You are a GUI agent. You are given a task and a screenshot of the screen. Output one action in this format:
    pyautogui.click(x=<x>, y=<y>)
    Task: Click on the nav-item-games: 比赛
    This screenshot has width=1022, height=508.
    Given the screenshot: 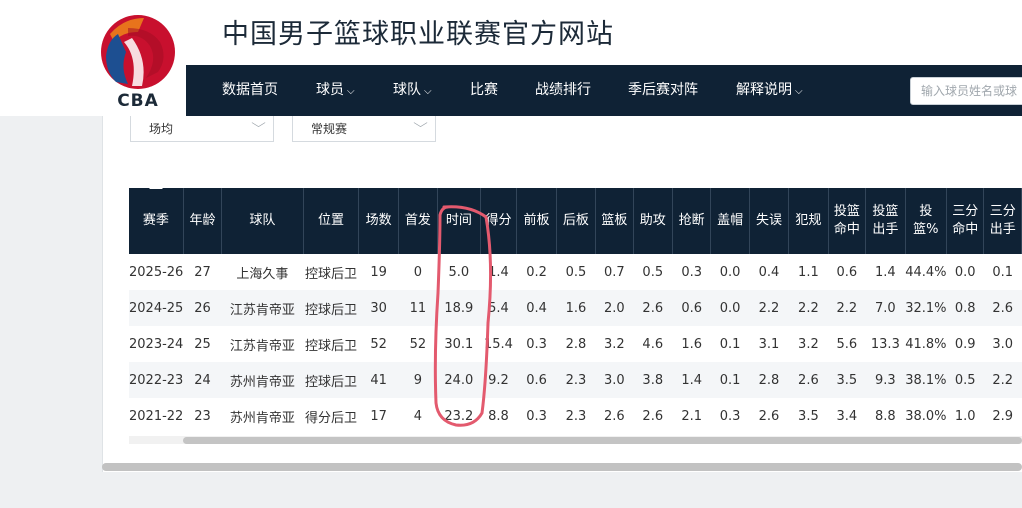 What is the action you would take?
    pyautogui.click(x=484, y=90)
    